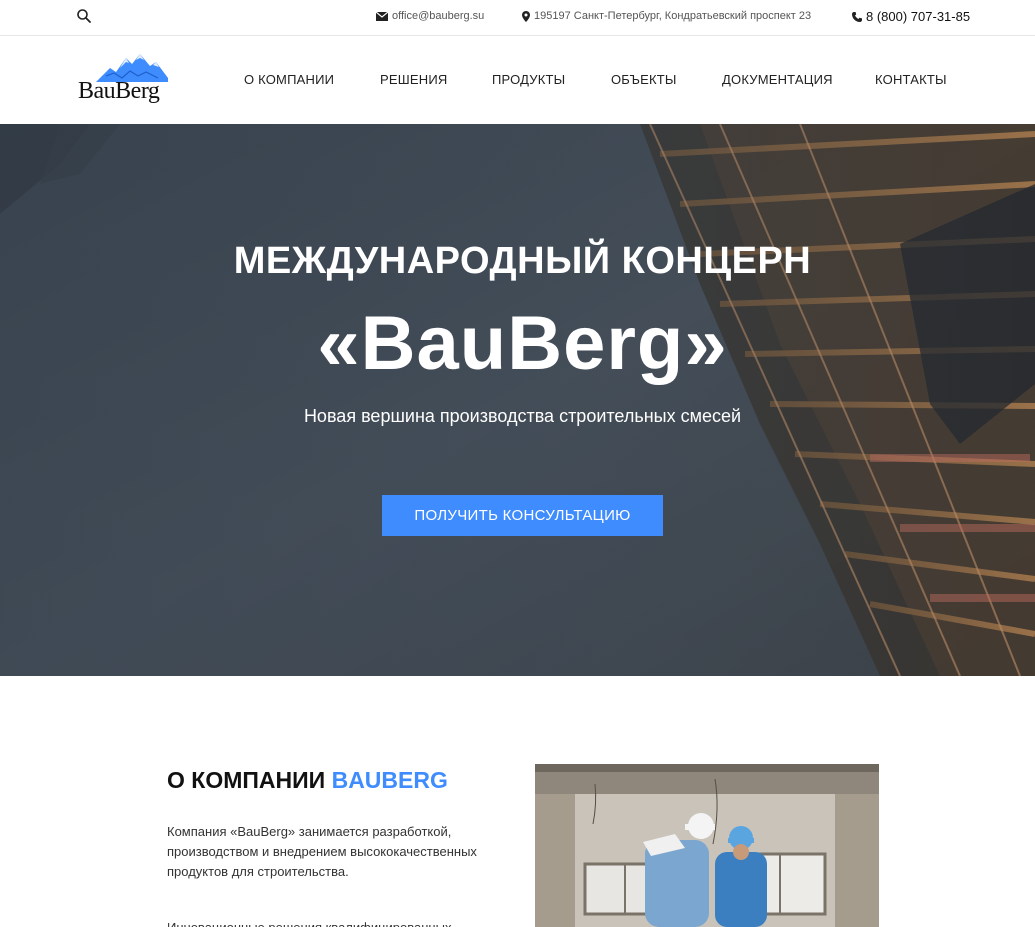  Describe the element at coordinates (382, 16) in the screenshot. I see `mail-icon` at that location.